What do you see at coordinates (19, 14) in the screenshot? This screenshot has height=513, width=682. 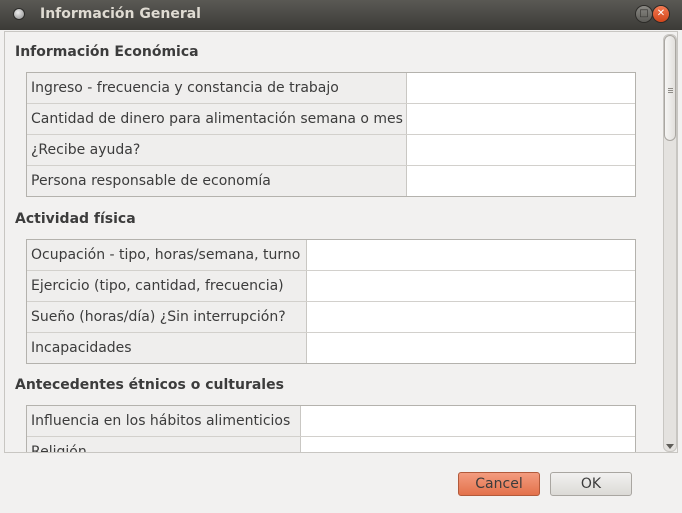 I see `window-menu-icon` at bounding box center [19, 14].